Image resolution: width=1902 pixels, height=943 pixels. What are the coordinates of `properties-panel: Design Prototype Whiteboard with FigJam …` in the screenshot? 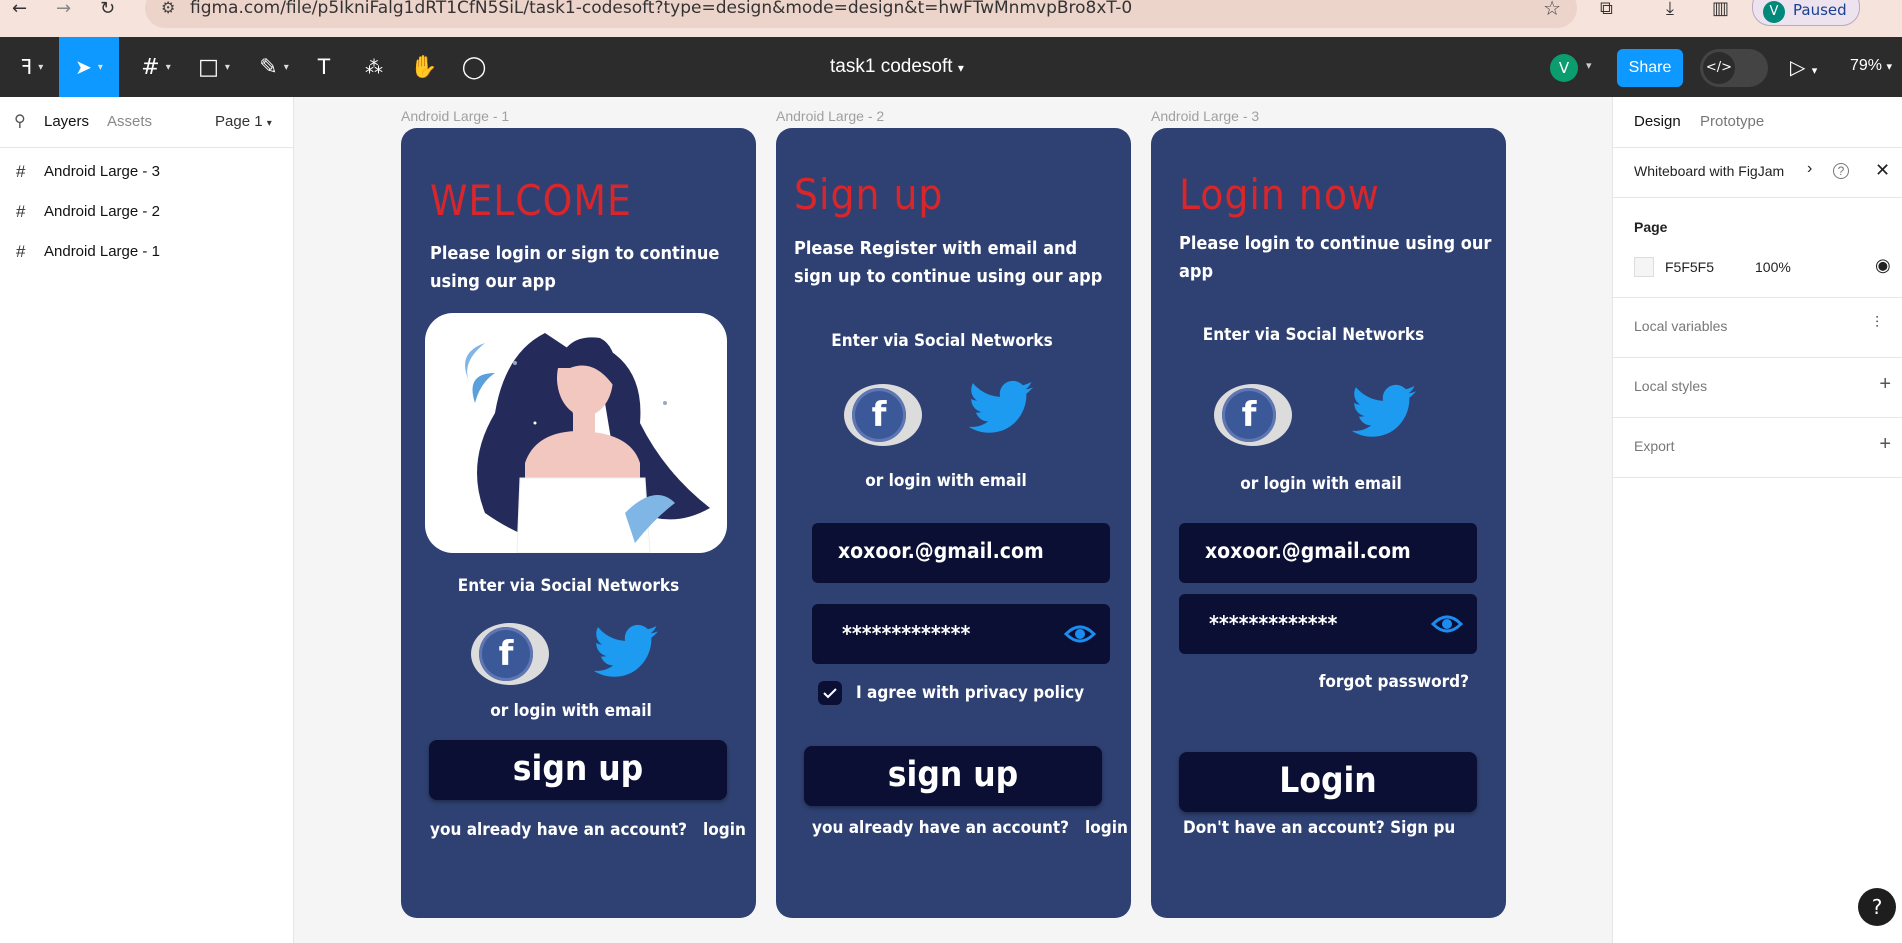 It's located at (1757, 520).